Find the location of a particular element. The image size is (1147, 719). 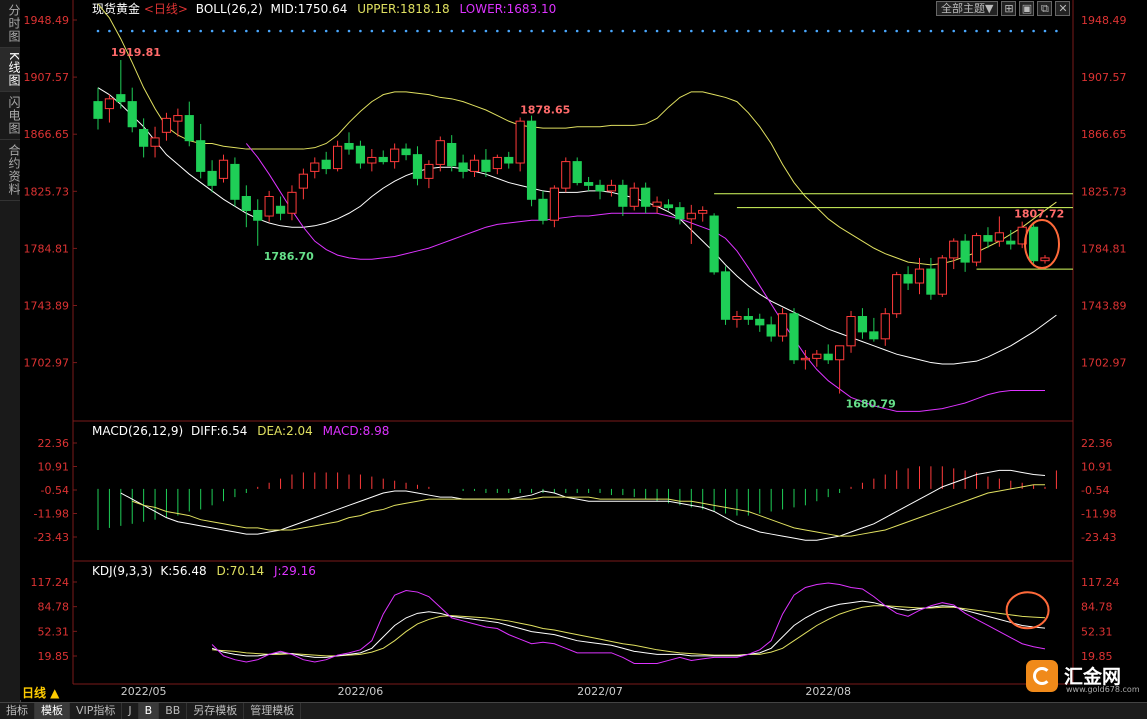

grid-icon: ⊞ is located at coordinates (1009, 8).